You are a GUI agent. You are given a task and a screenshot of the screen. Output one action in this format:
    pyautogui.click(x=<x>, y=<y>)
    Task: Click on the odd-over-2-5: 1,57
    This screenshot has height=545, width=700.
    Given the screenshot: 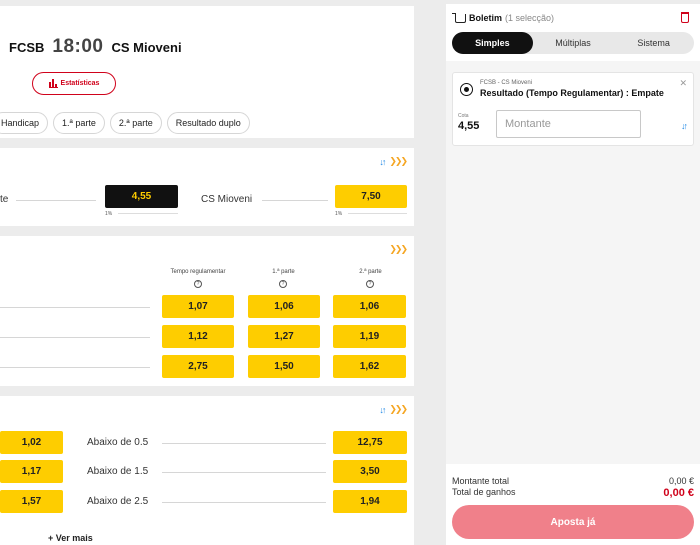 What is the action you would take?
    pyautogui.click(x=31, y=501)
    